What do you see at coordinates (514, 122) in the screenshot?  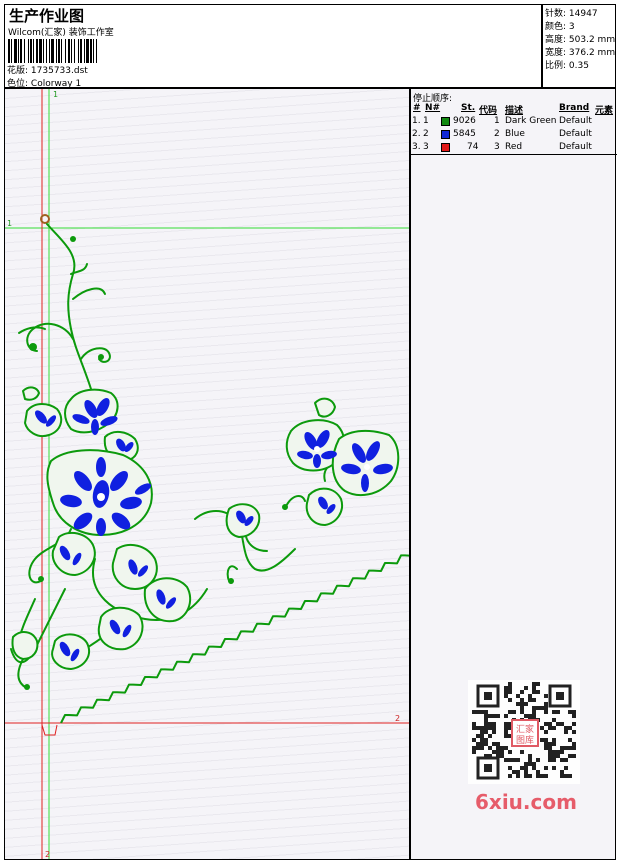 I see `table-row: 1. 1 9026 1 Dark Green Default` at bounding box center [514, 122].